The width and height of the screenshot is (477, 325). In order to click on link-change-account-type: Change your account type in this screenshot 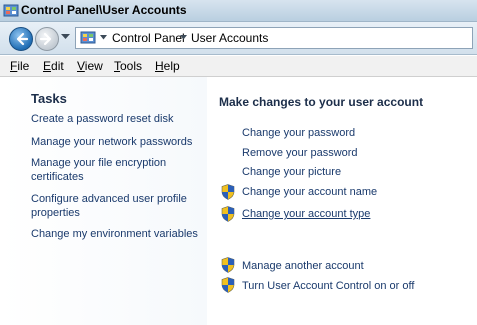, I will do `click(306, 214)`.